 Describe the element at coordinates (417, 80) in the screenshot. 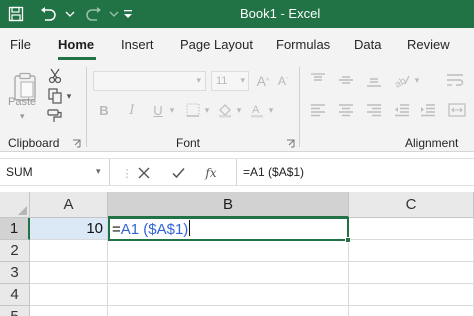

I see `orientation-dropdown-icon: ▾` at that location.